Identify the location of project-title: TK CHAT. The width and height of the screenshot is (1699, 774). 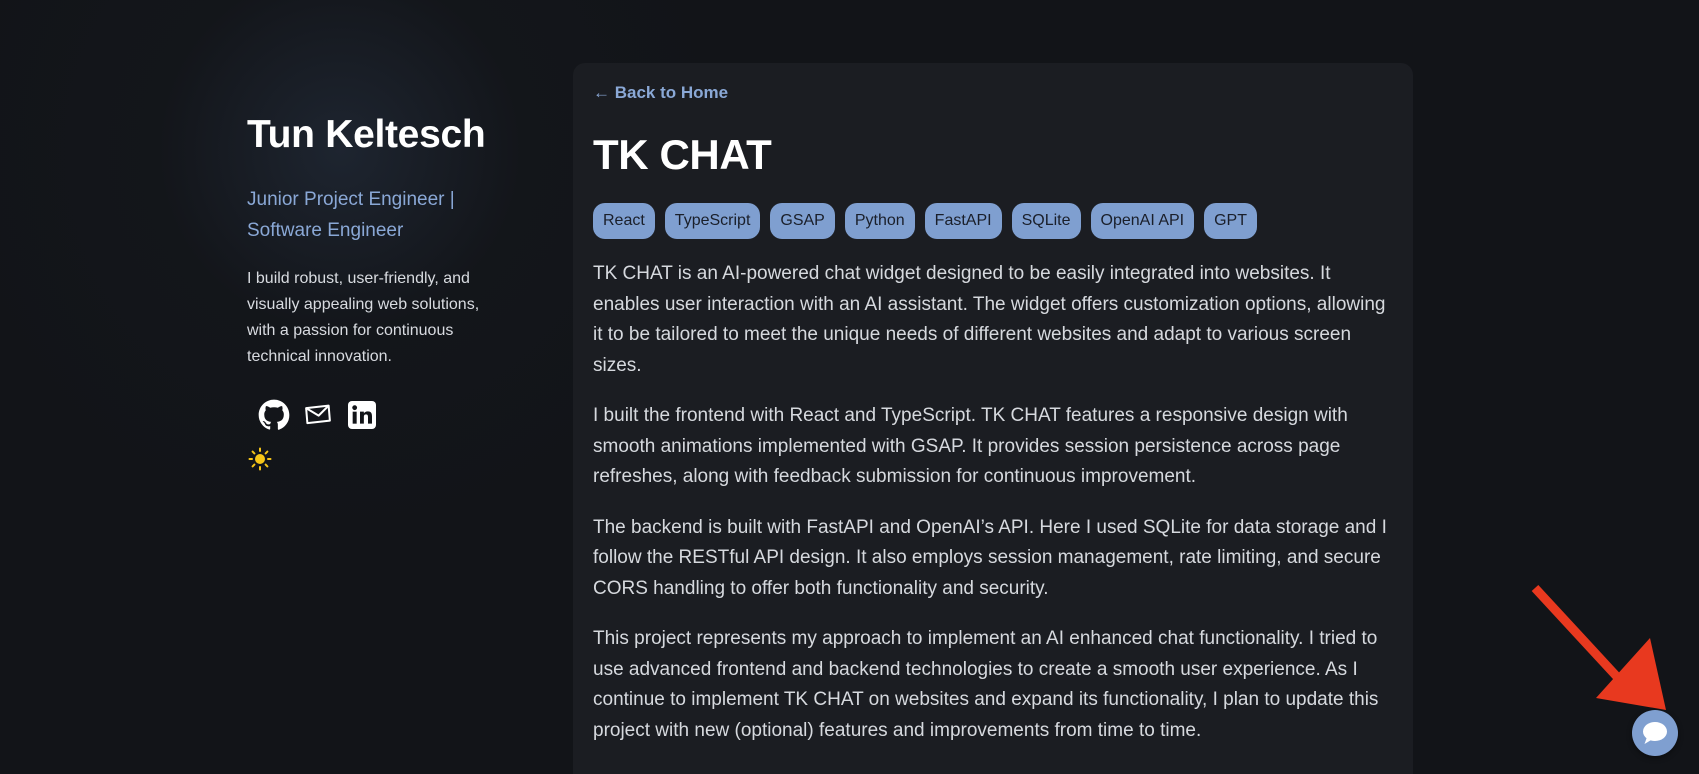
(682, 154).